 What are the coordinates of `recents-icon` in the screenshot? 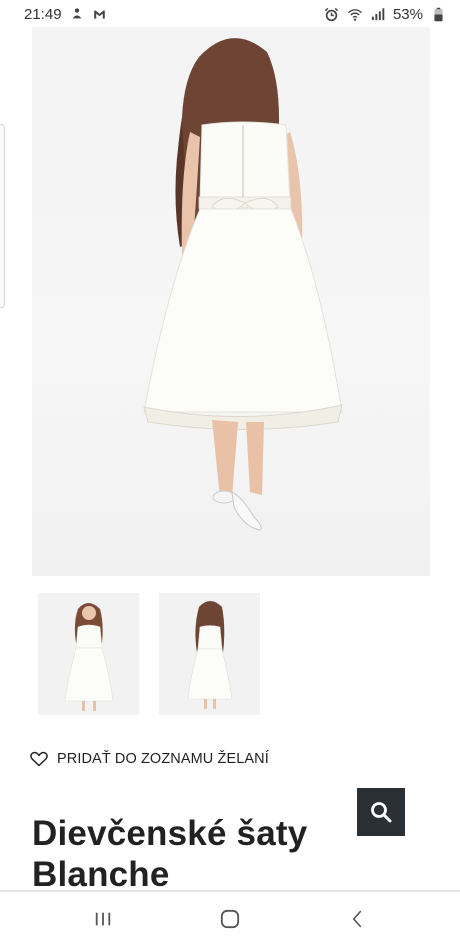 It's located at (103, 919).